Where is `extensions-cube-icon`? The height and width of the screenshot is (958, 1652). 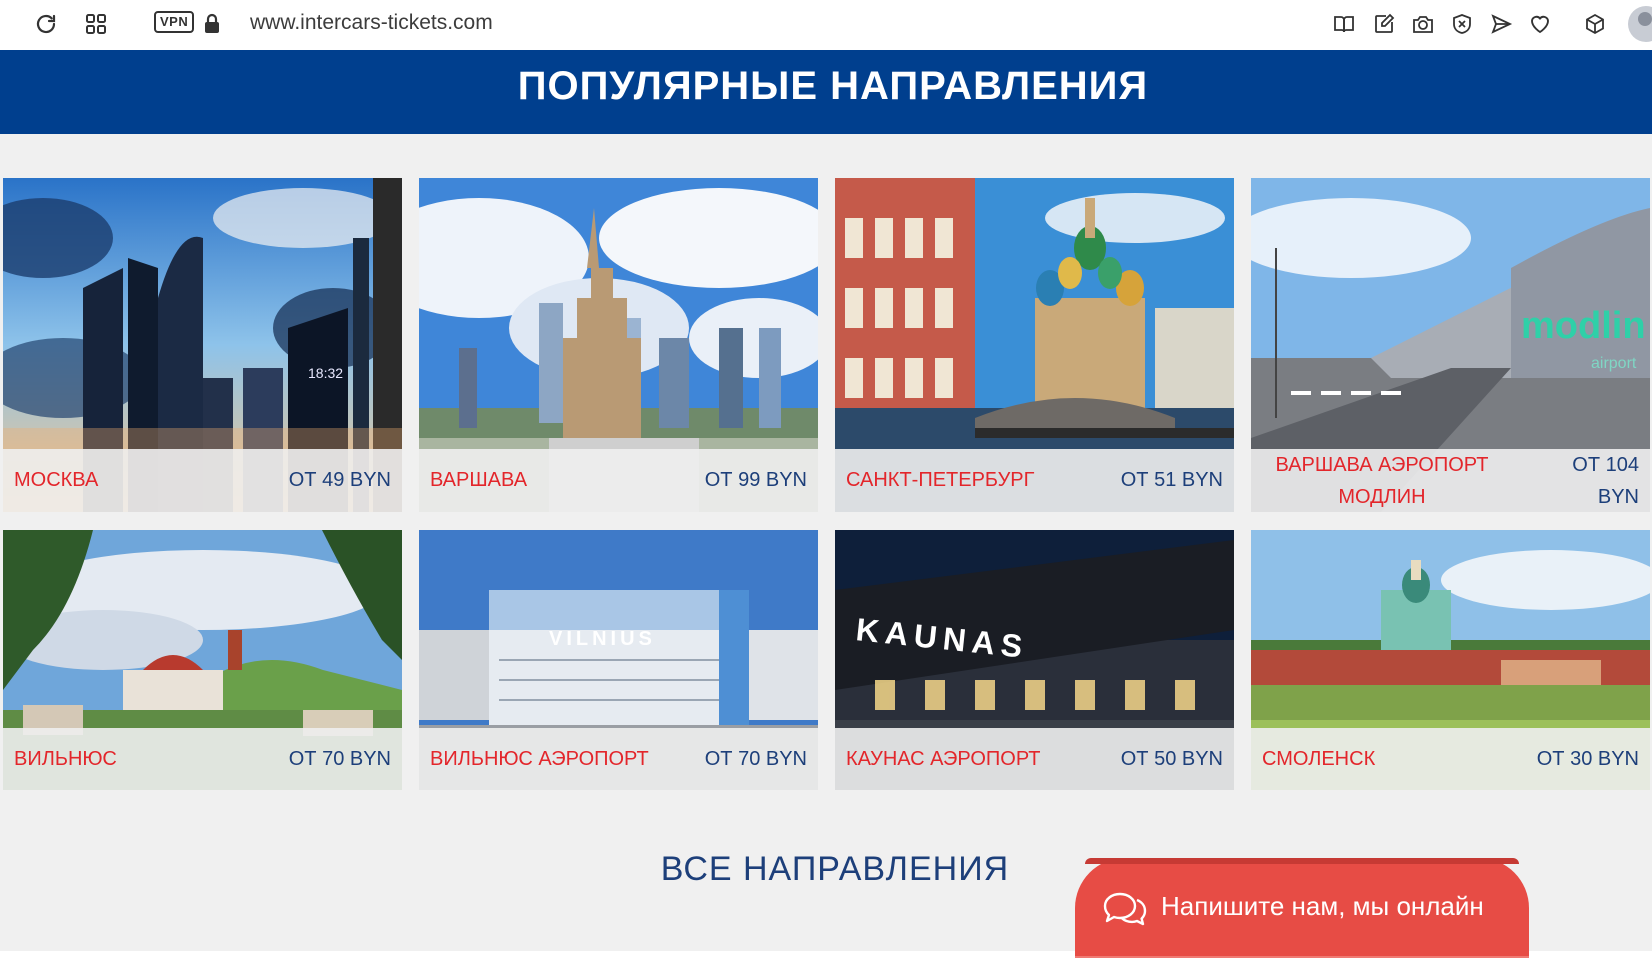
extensions-cube-icon is located at coordinates (1595, 24).